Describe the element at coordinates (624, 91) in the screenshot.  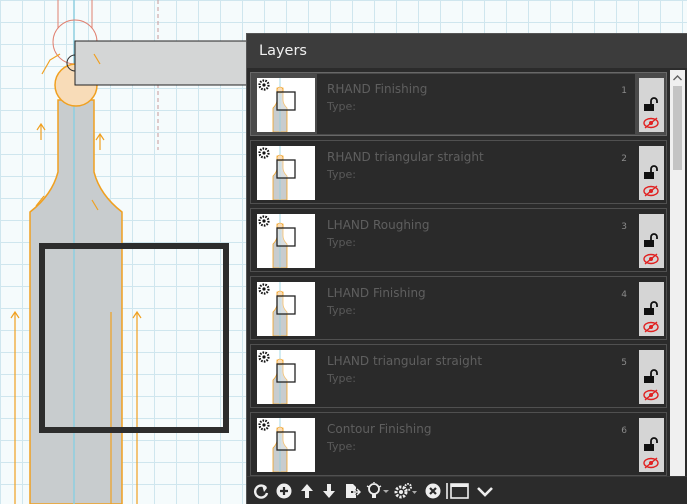
I see `layer-number: 1` at that location.